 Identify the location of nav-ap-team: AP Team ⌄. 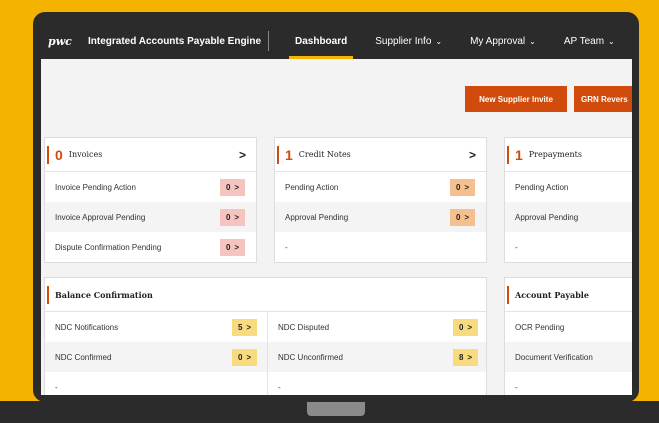
(589, 41).